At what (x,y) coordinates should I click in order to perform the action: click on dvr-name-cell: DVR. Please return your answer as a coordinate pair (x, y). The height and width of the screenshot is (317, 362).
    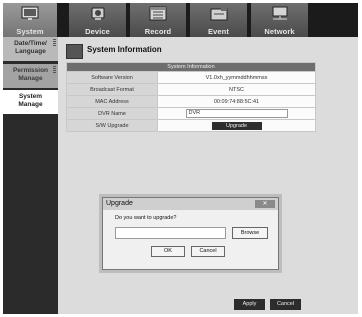
    Looking at the image, I should click on (236, 113).